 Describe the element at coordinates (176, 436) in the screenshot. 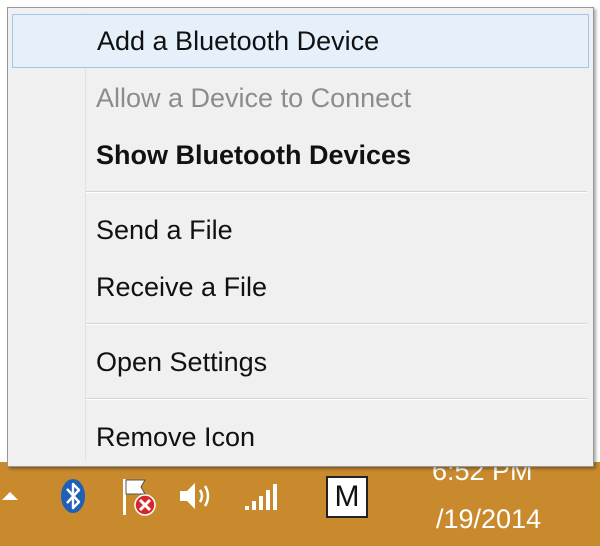

I see `menu-item-label: Remove Icon` at that location.